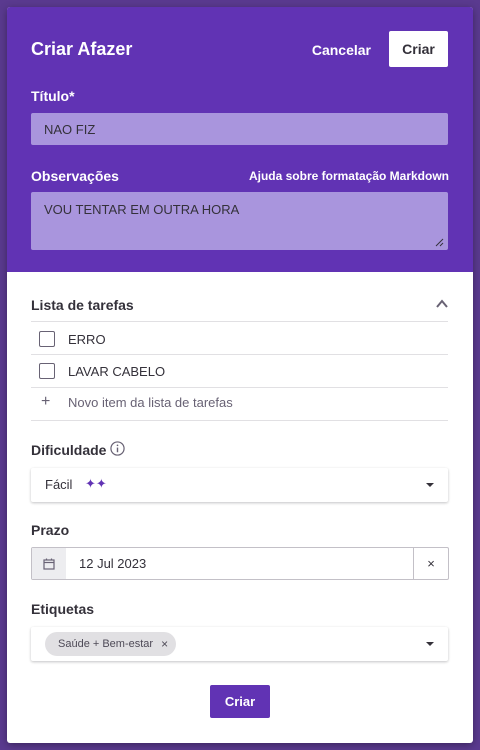 The width and height of the screenshot is (480, 750). Describe the element at coordinates (82, 49) in the screenshot. I see `modal-title: Criar Afazer` at that location.